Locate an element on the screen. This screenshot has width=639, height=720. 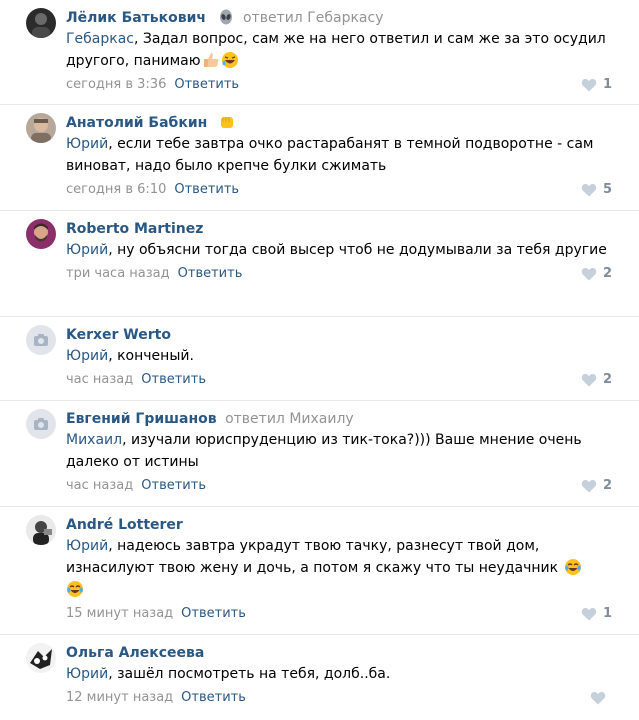
timestamp: сегодня в 6:10 is located at coordinates (116, 189).